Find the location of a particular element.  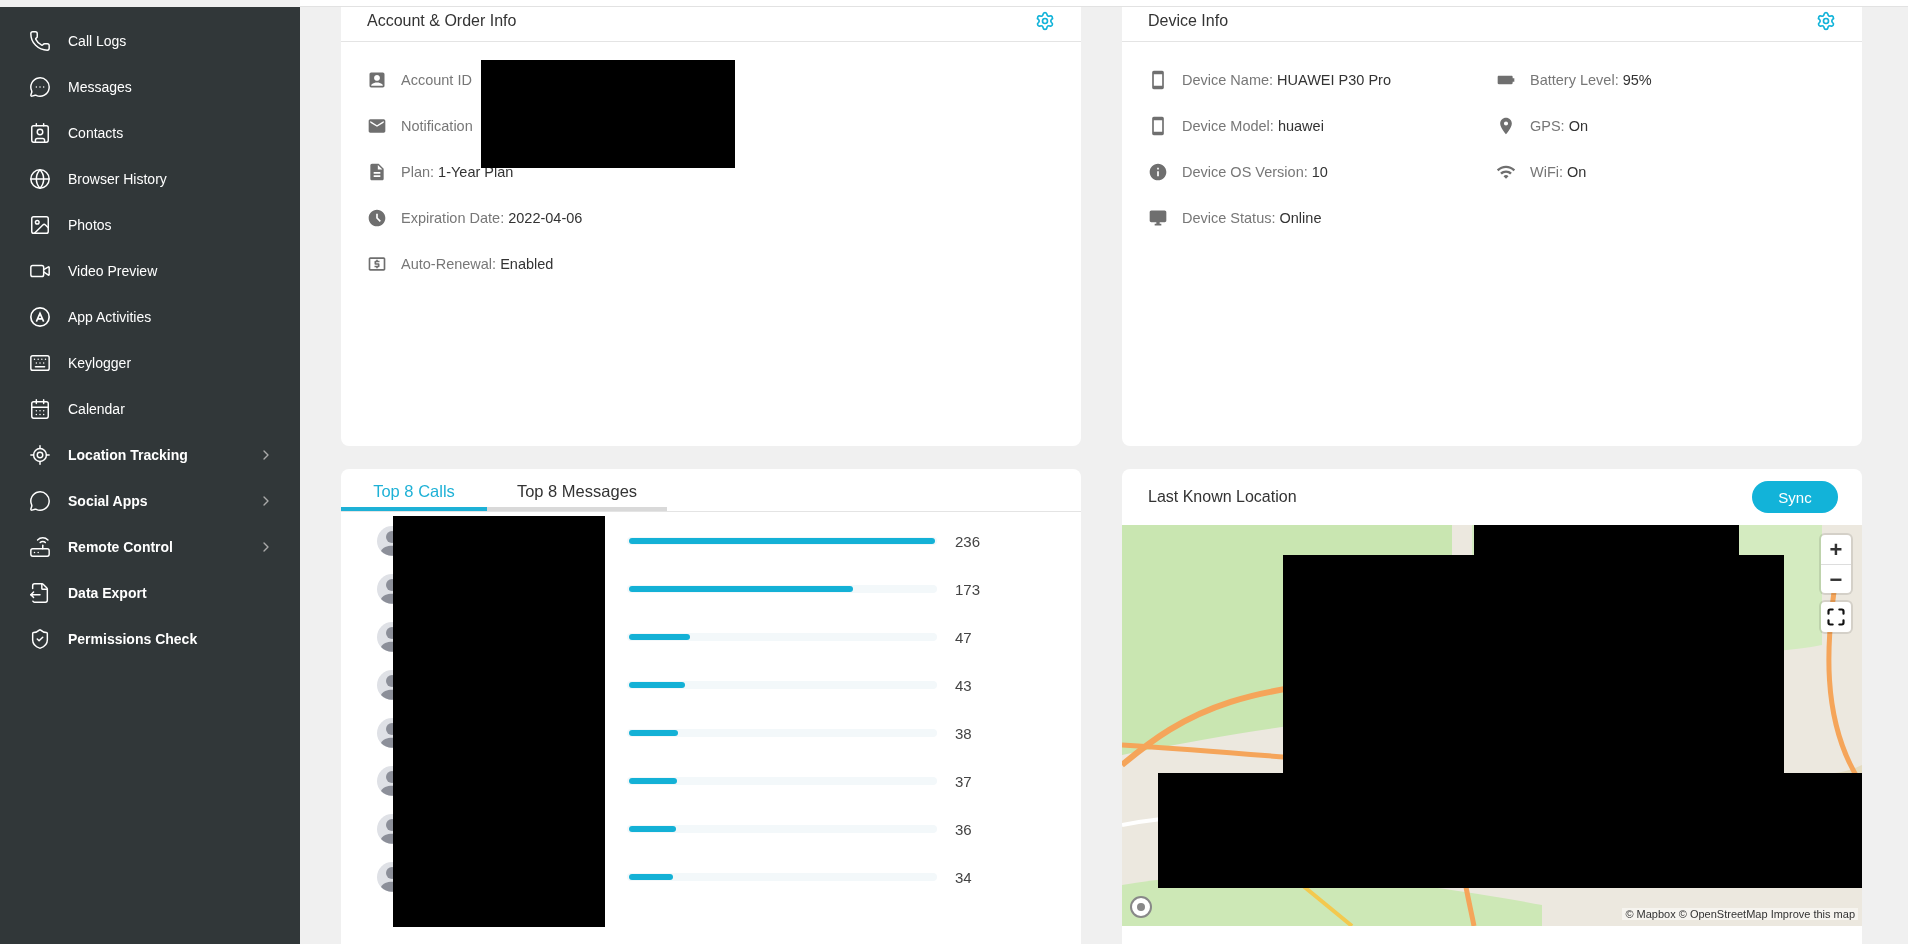

sidebar-item: Calendar is located at coordinates (150, 409).